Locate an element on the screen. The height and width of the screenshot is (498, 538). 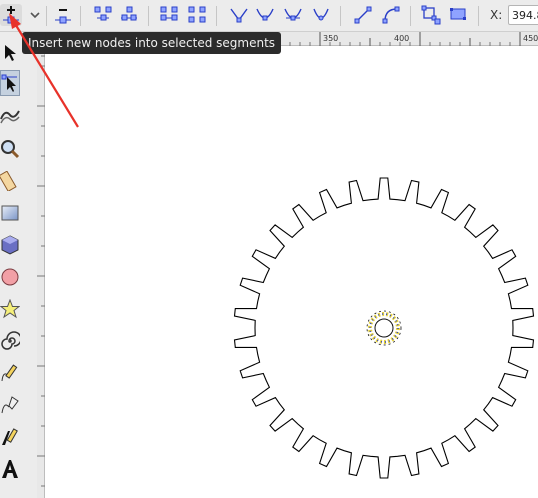
measure-tool is located at coordinates (10, 181).